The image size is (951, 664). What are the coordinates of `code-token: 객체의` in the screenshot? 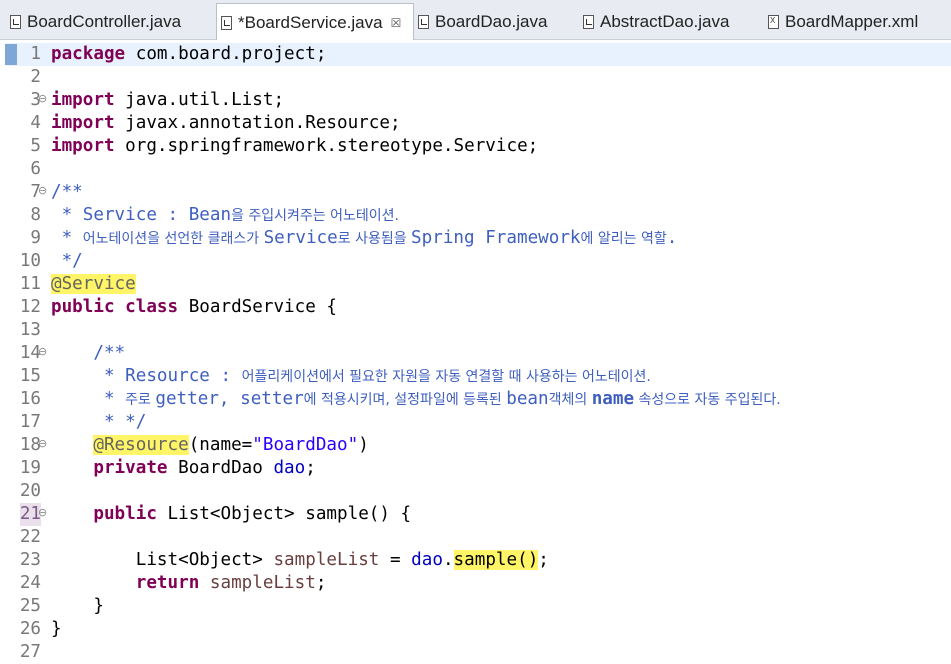 It's located at (570, 400).